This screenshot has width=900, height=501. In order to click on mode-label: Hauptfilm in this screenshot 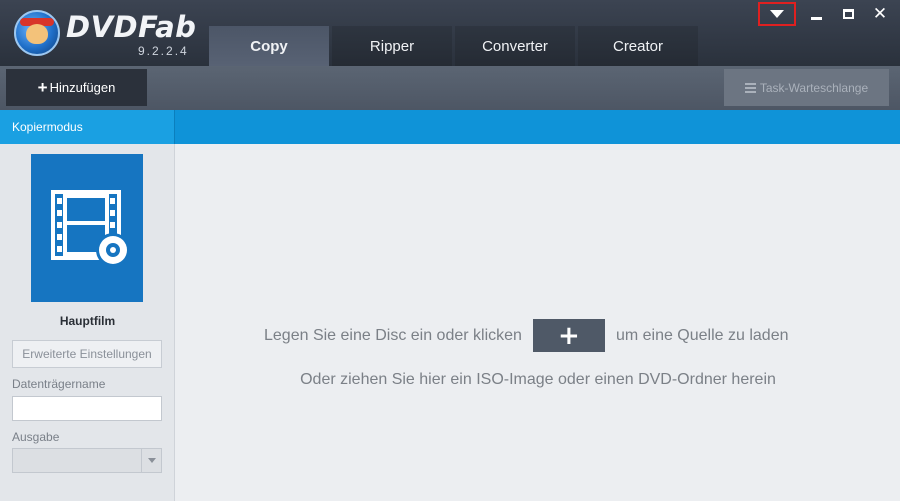, I will do `click(87, 321)`.